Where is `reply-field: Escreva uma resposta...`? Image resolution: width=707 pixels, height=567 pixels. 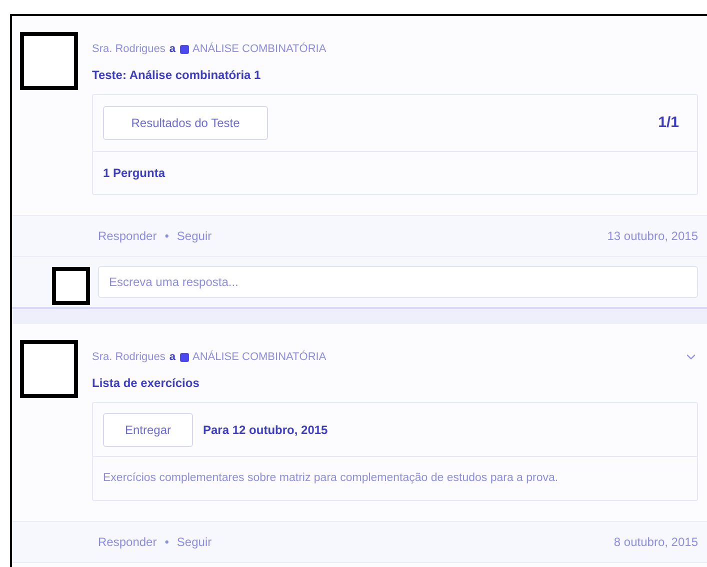
reply-field: Escreva uma resposta... is located at coordinates (398, 282).